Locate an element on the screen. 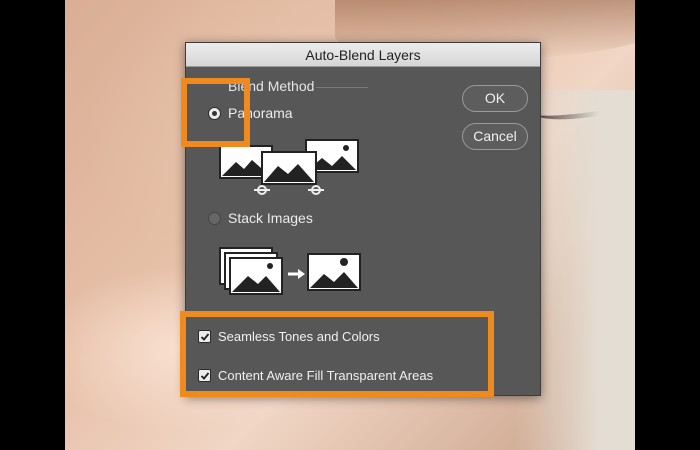  checkbox-label-seamless-tones: Seamless Tones and Colors is located at coordinates (299, 336).